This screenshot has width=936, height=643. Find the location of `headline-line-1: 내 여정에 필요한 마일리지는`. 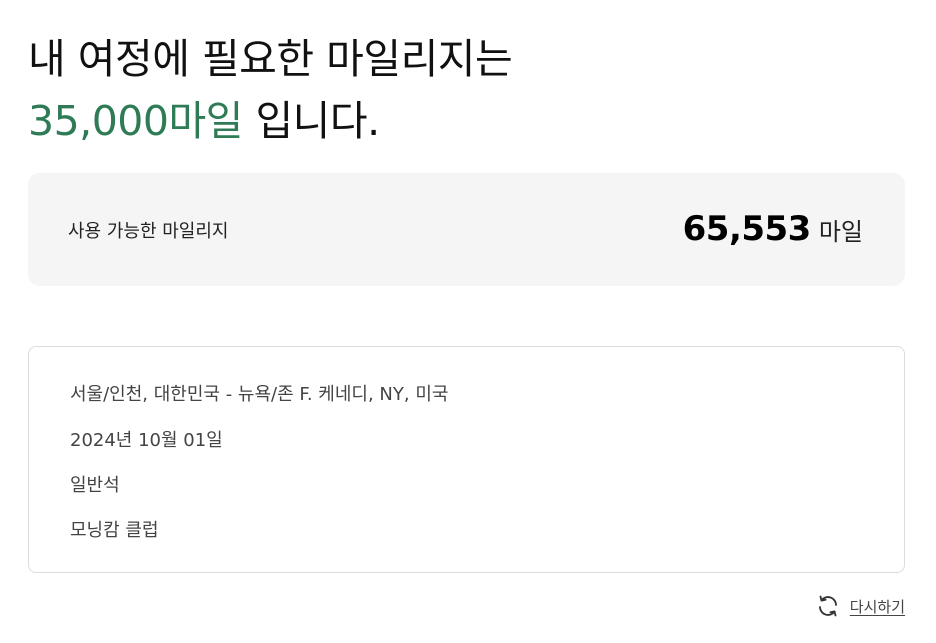

headline-line-1: 내 여정에 필요한 마일리지는 is located at coordinates (270, 59).